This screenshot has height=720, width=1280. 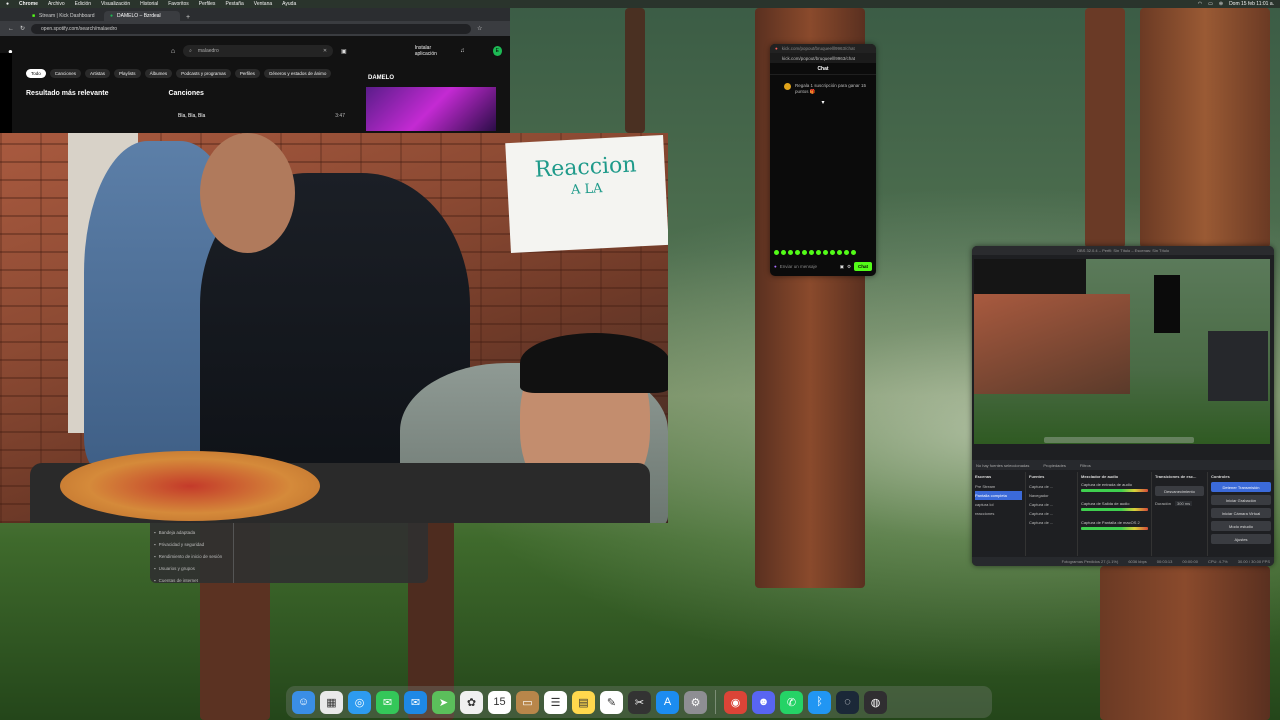 What do you see at coordinates (149, 4) in the screenshot?
I see `menu-historial: Historial` at bounding box center [149, 4].